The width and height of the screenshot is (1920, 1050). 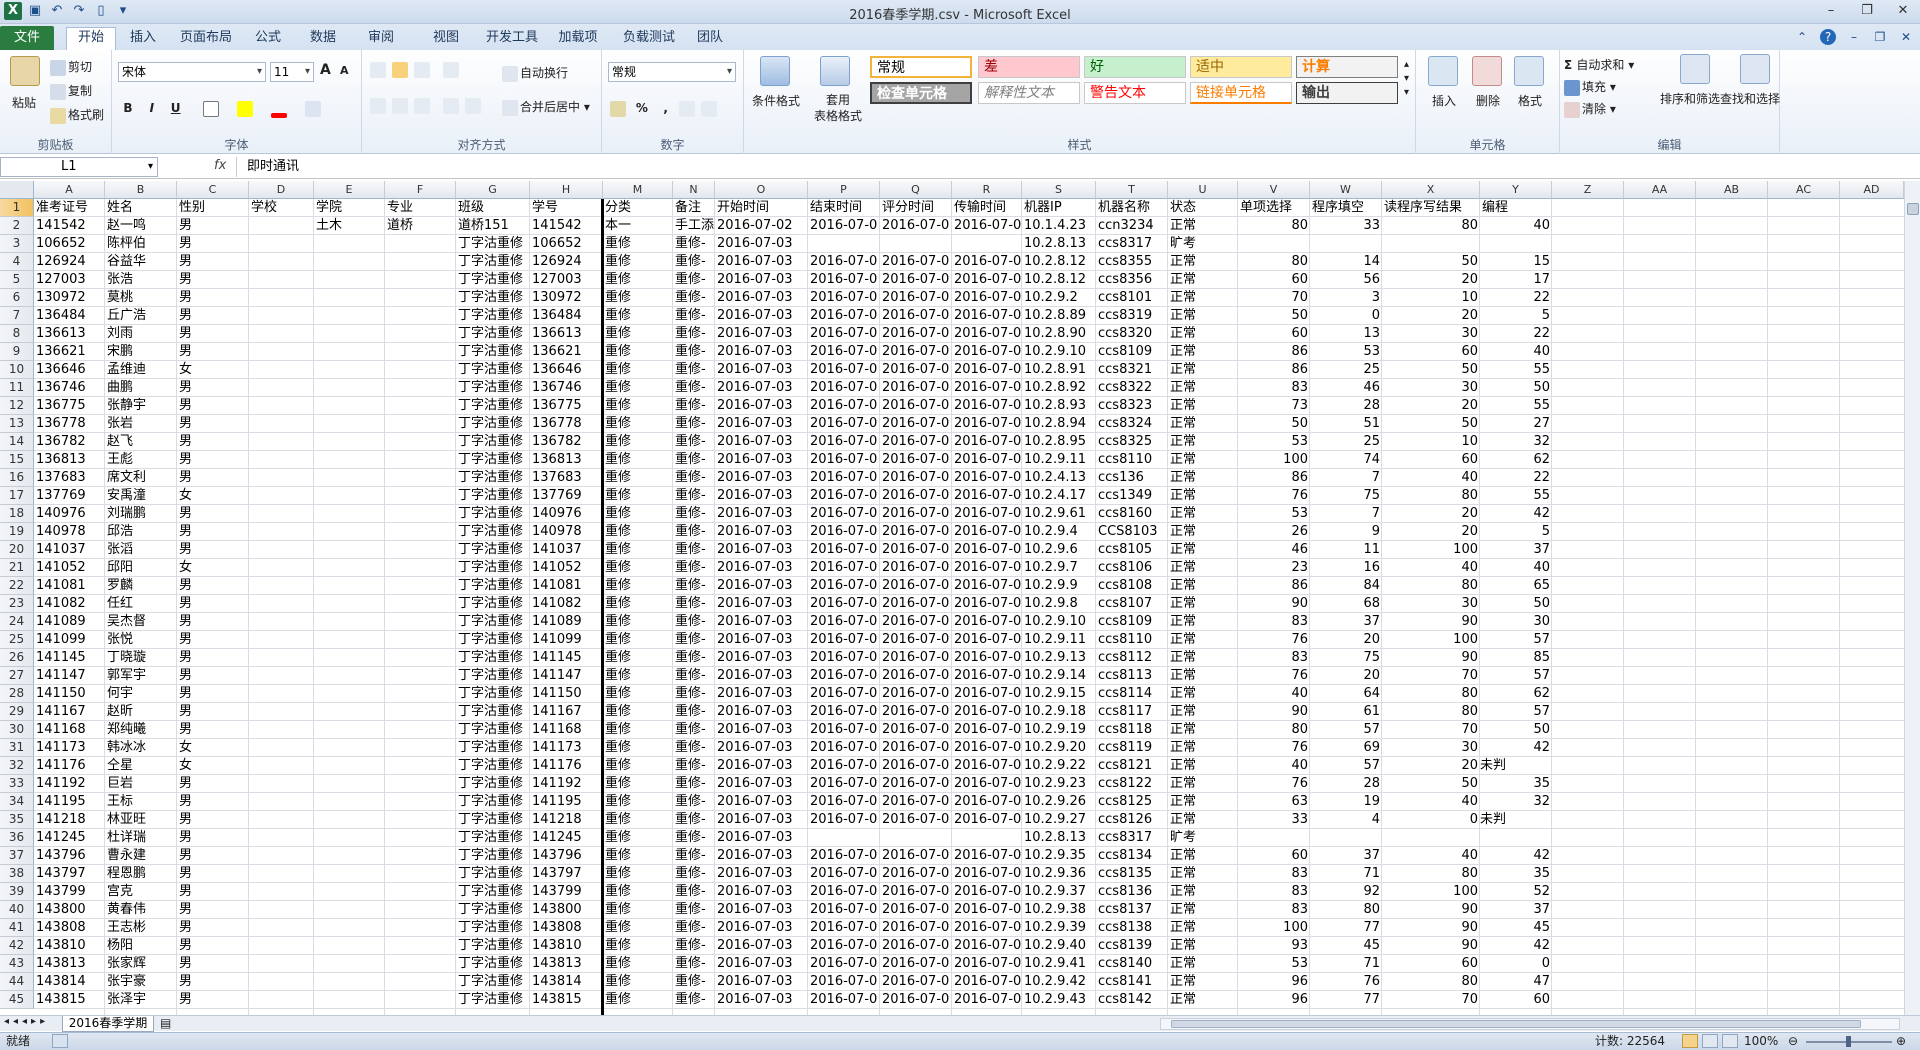 I want to click on cell: 143814, so click(x=69, y=982).